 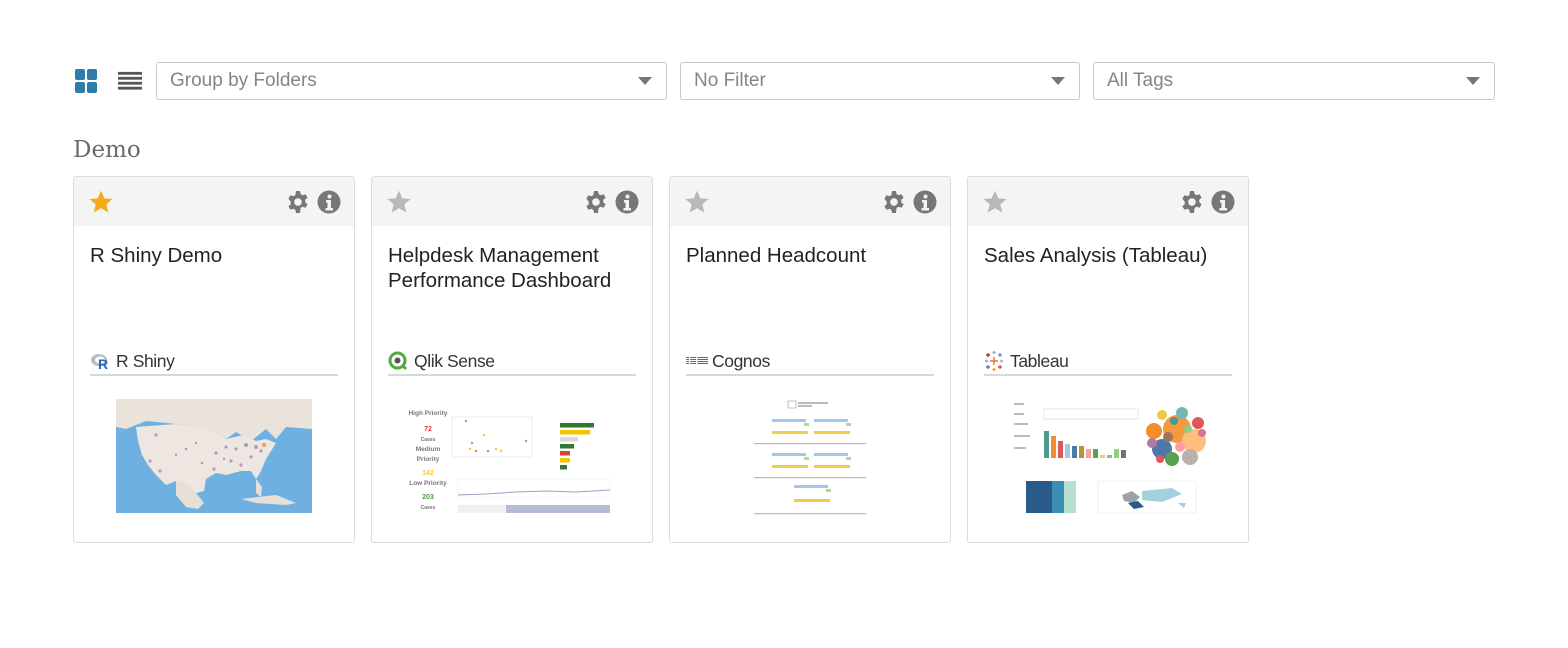 I want to click on thumb-medium-value: 142, so click(x=428, y=473).